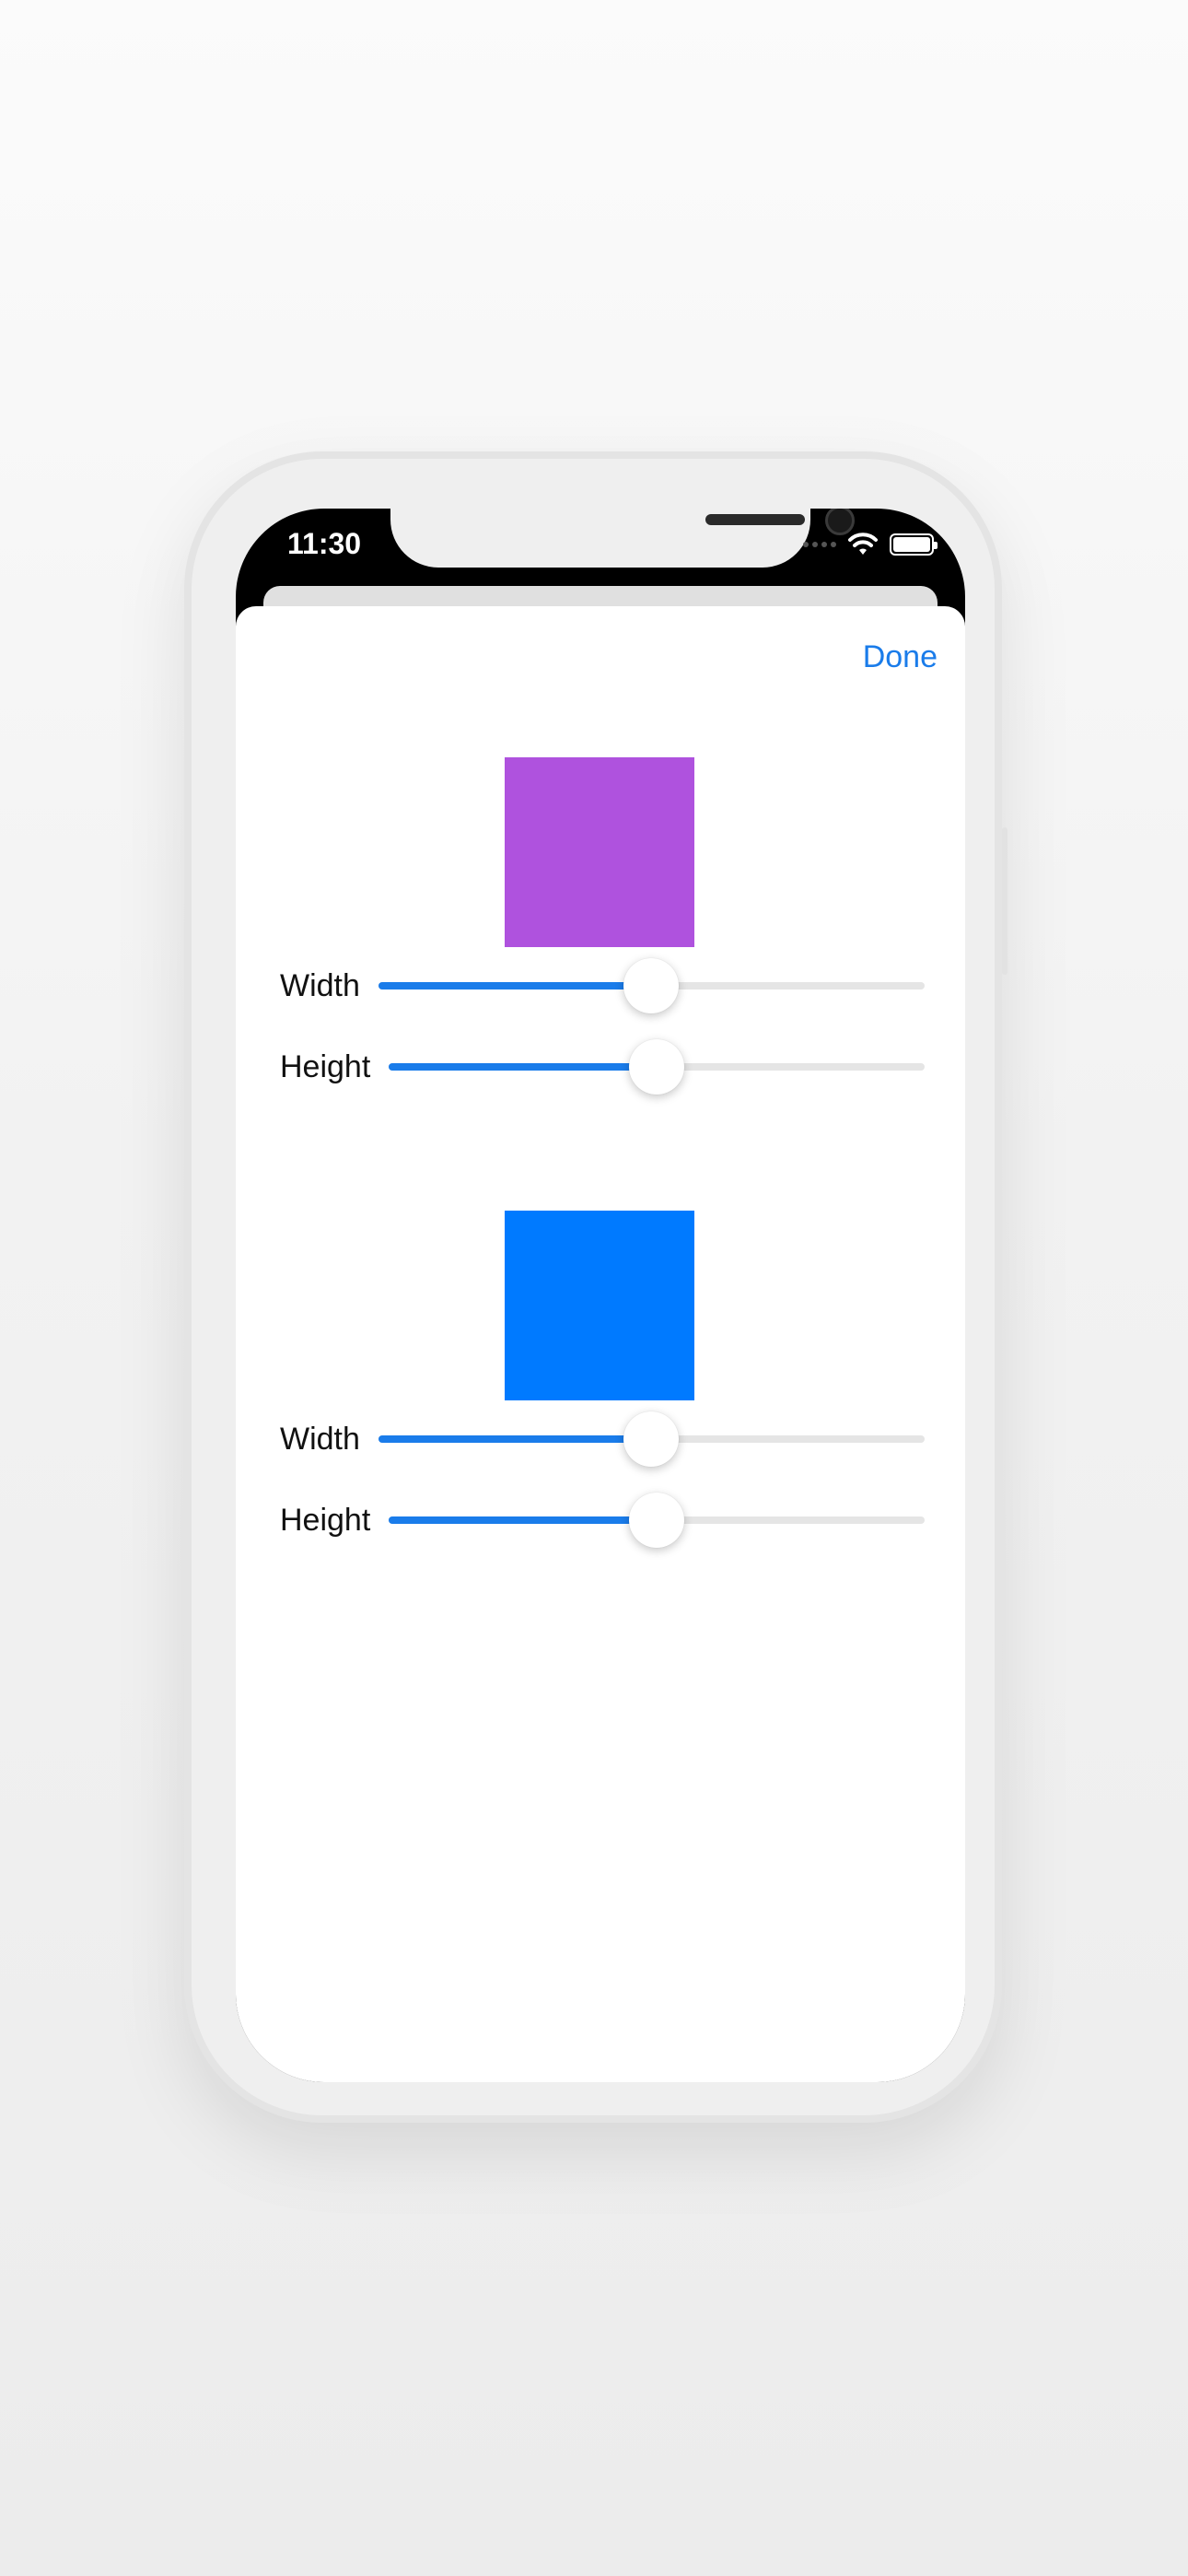 The height and width of the screenshot is (2576, 1188). Describe the element at coordinates (914, 544) in the screenshot. I see `battery-icon` at that location.